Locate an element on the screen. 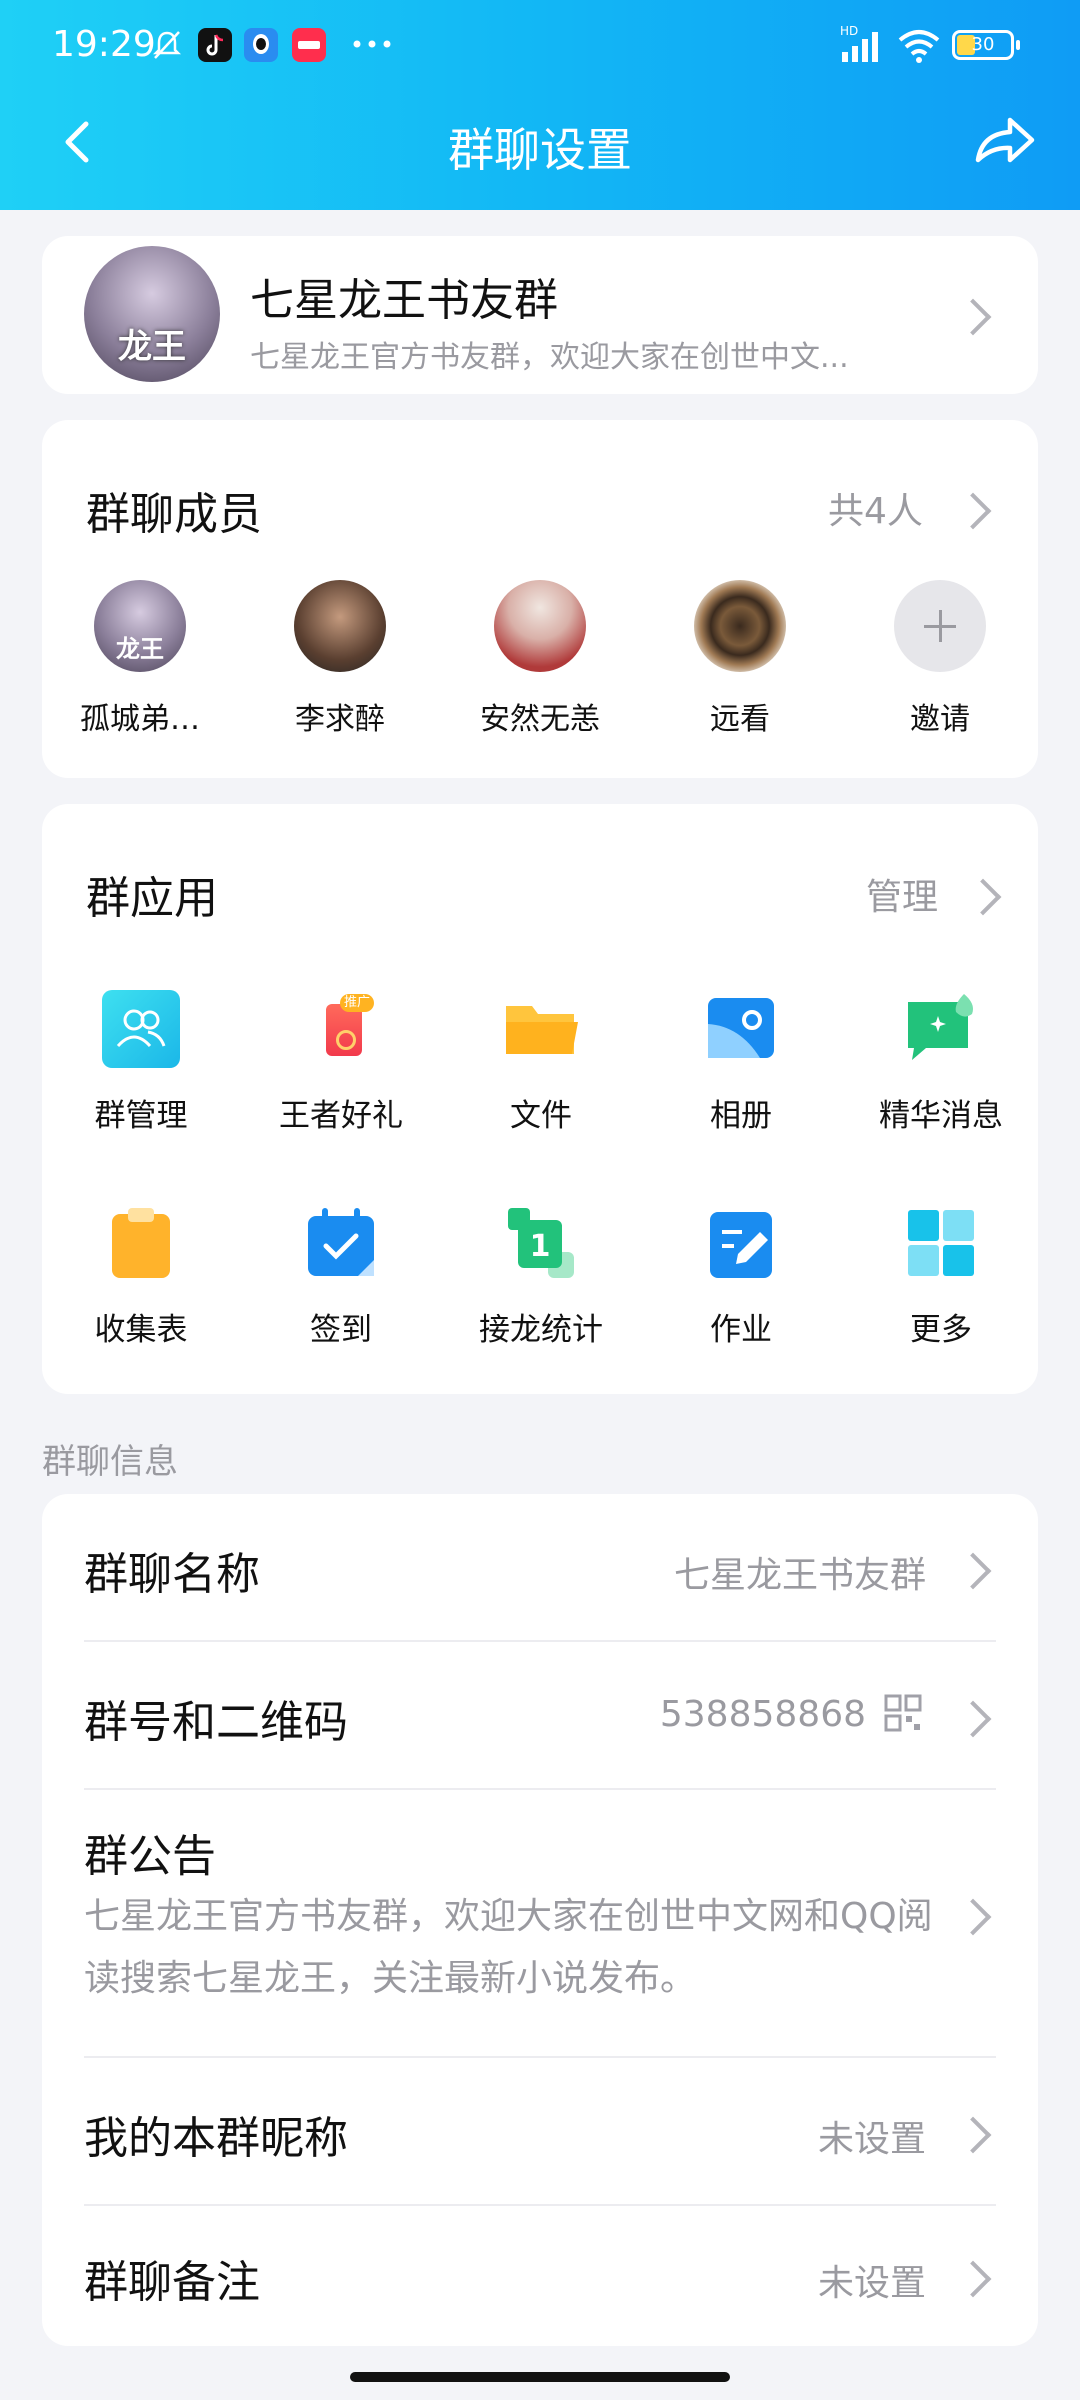 Image resolution: width=1080 pixels, height=2400 pixels. member-item: 李求醉 is located at coordinates (340, 659).